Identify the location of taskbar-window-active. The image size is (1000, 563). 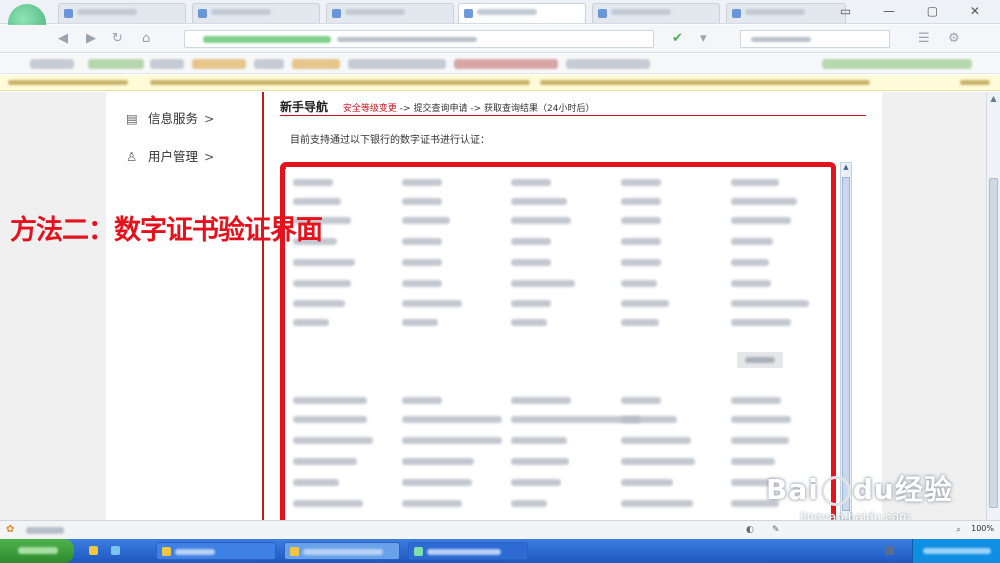
(468, 551).